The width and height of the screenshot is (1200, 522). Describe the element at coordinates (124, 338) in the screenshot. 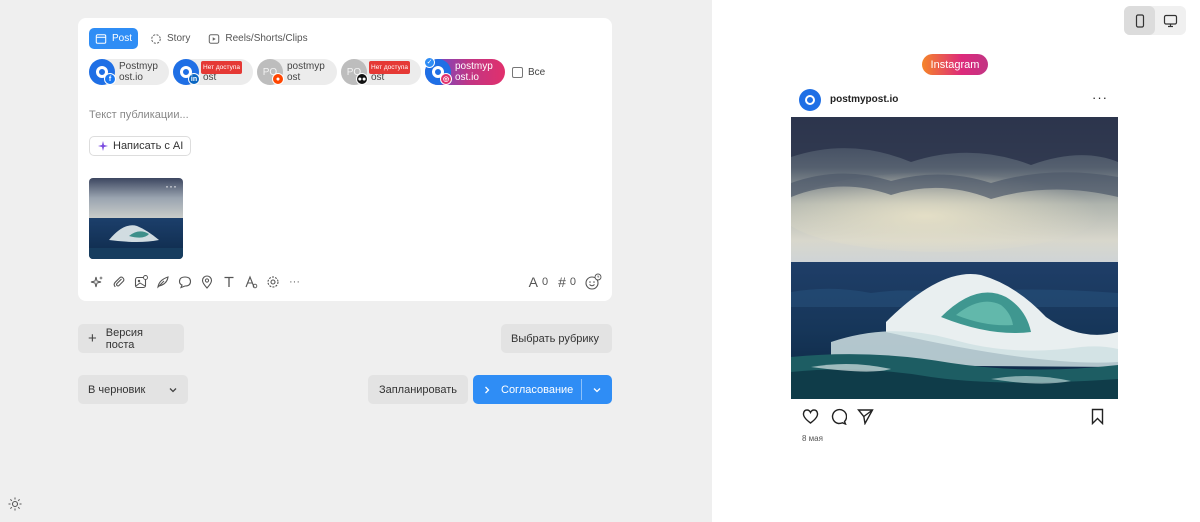

I see `post-version-label: Версия поста` at that location.